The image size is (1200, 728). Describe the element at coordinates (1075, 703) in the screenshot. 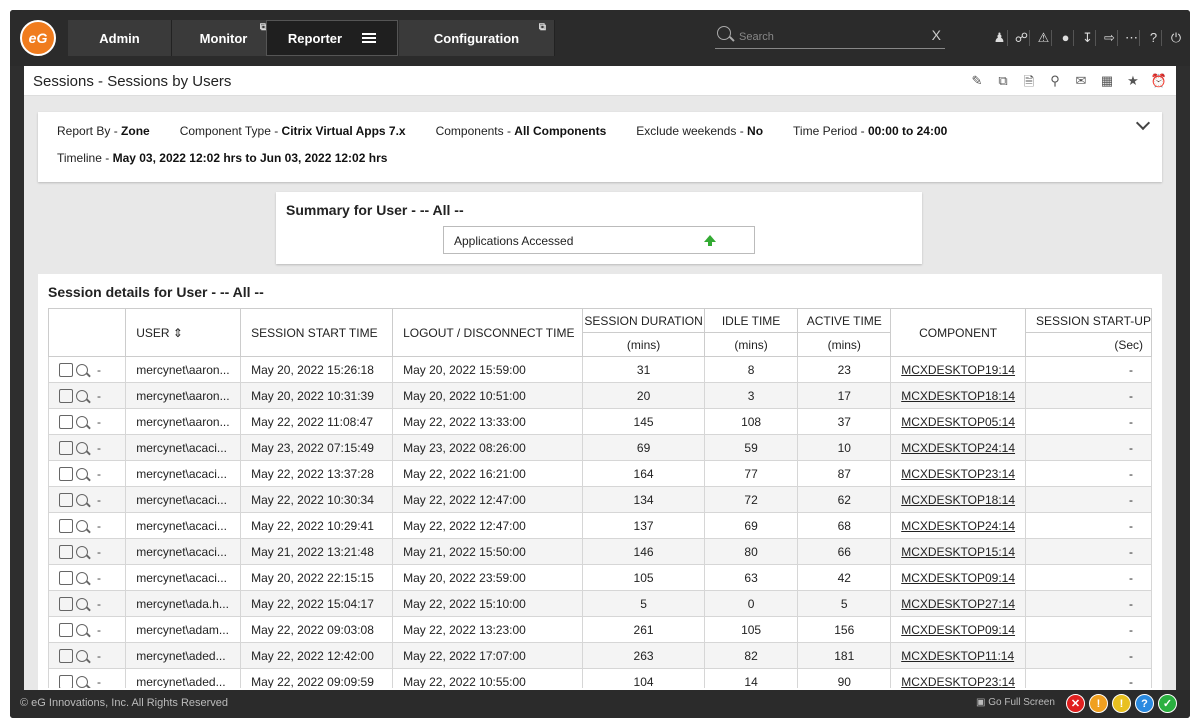

I see `critical-status-icon: ✕` at that location.